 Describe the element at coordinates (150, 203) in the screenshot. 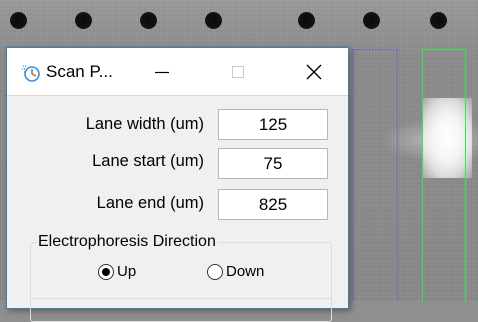

I see `lane-end-label: Lane end (um)` at that location.